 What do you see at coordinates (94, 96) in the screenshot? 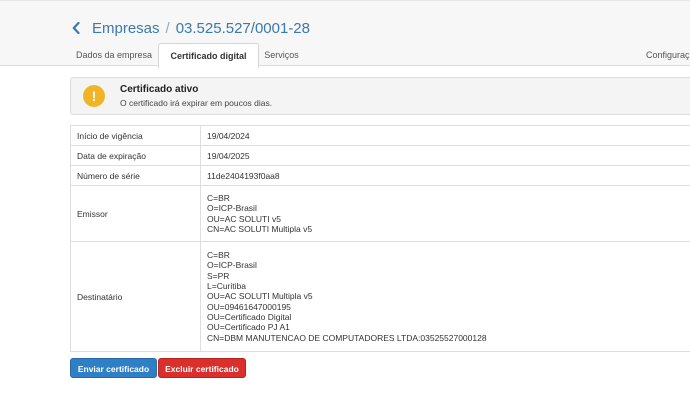
I see `exclamation-icon: !` at bounding box center [94, 96].